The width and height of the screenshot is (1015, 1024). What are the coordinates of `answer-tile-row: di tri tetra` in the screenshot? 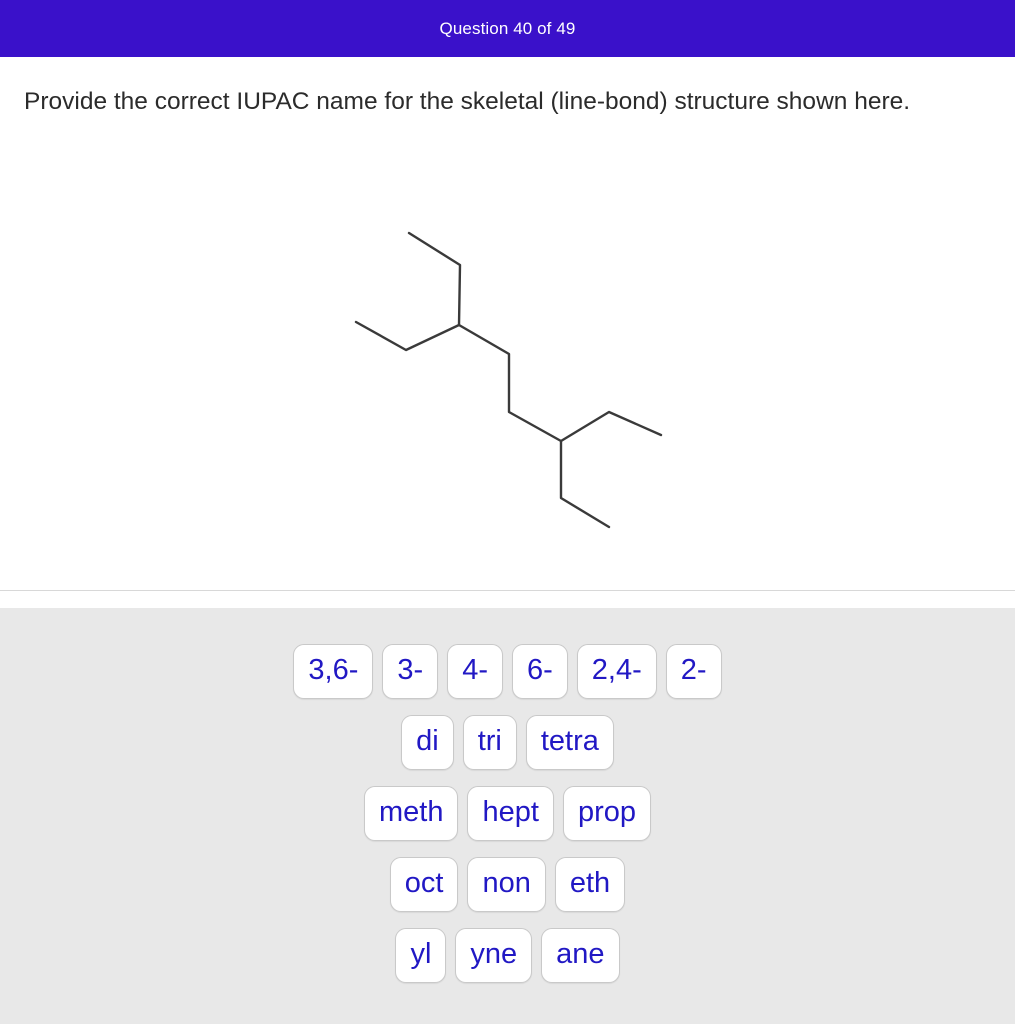 It's located at (507, 742).